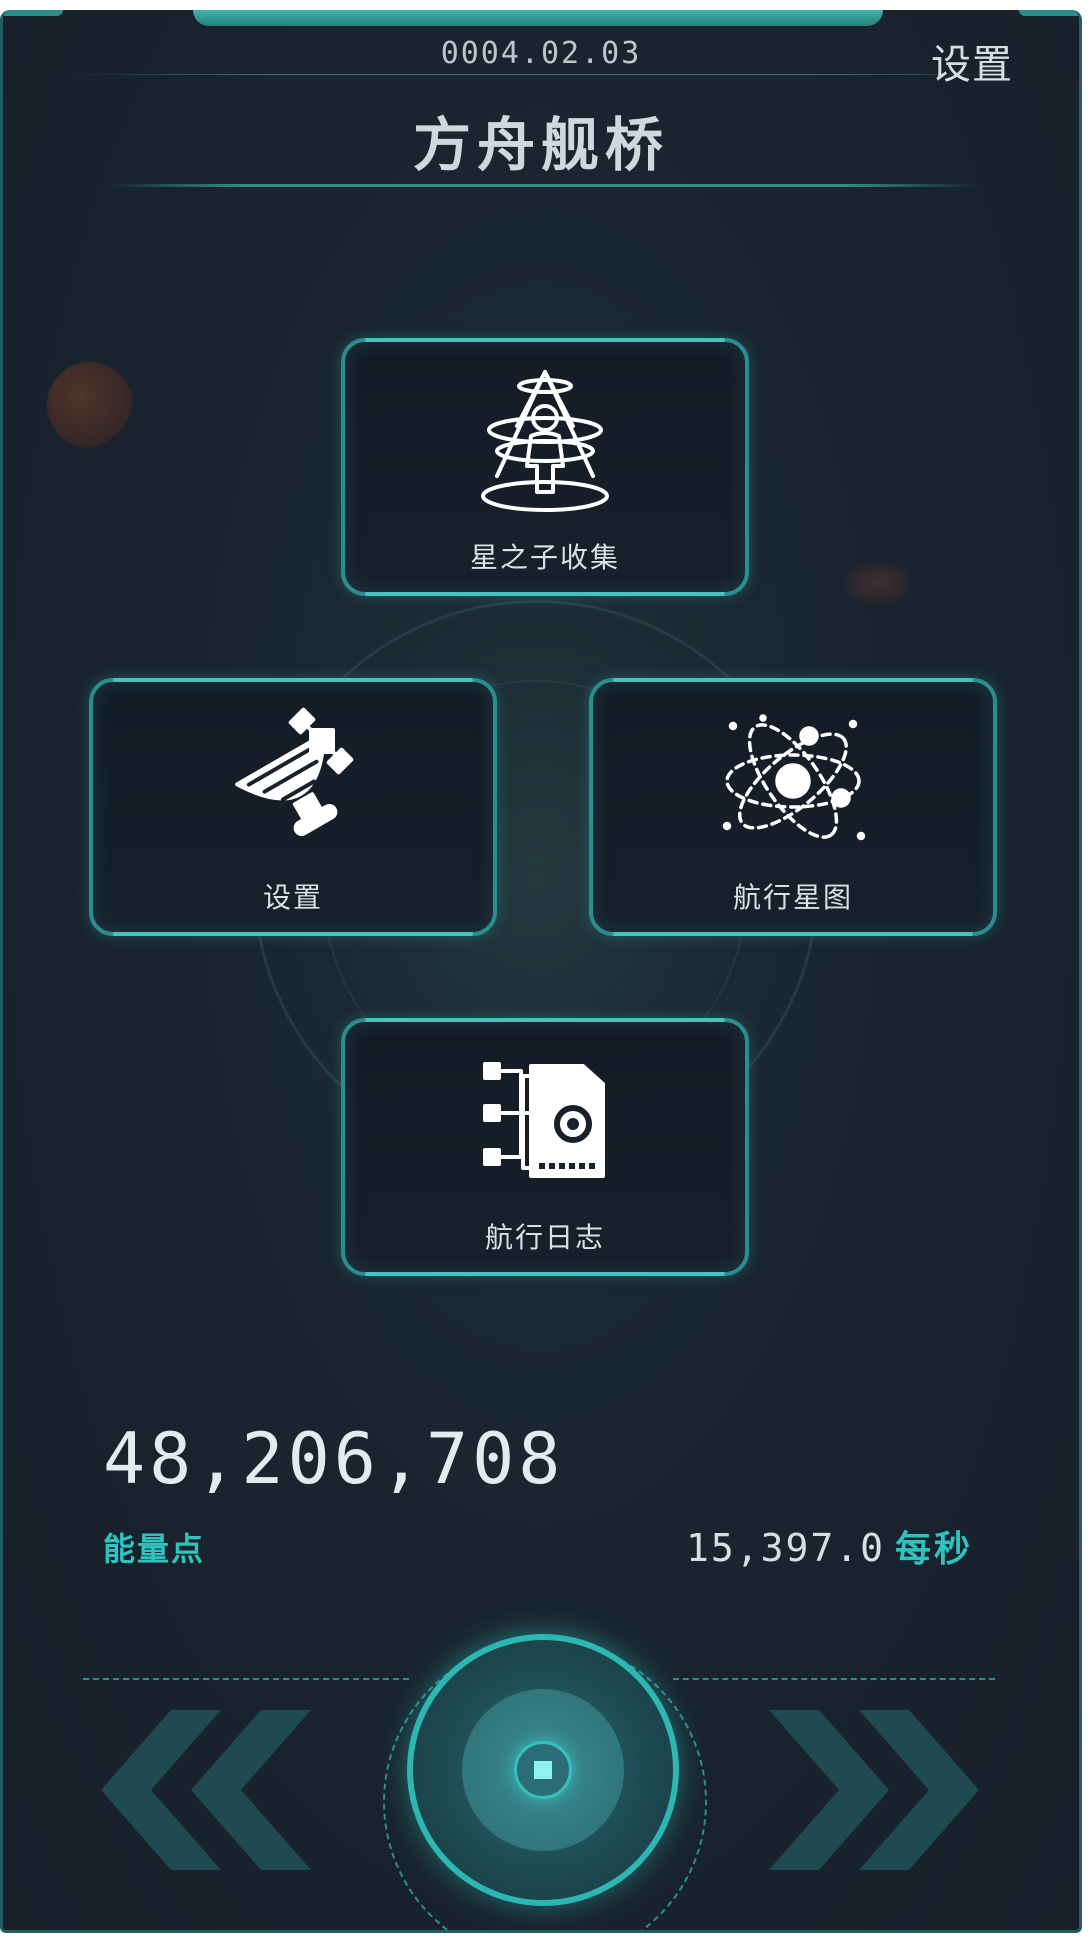  What do you see at coordinates (543, 74) in the screenshot?
I see `header-divider-top` at bounding box center [543, 74].